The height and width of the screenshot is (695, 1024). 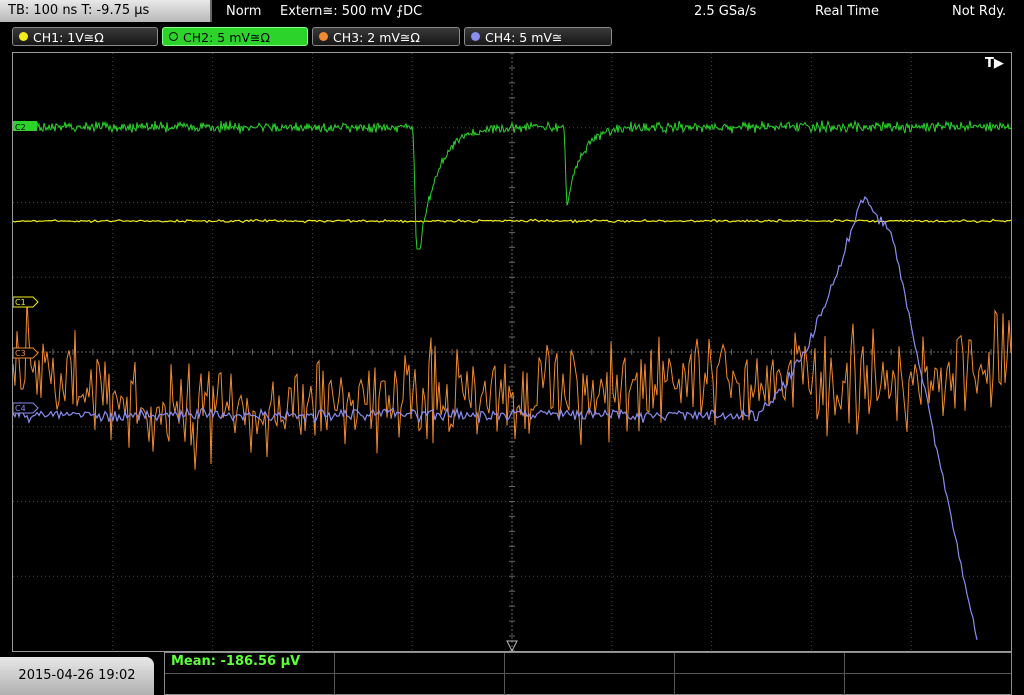 I want to click on ch2-offset-marker: C2, so click(x=25, y=126).